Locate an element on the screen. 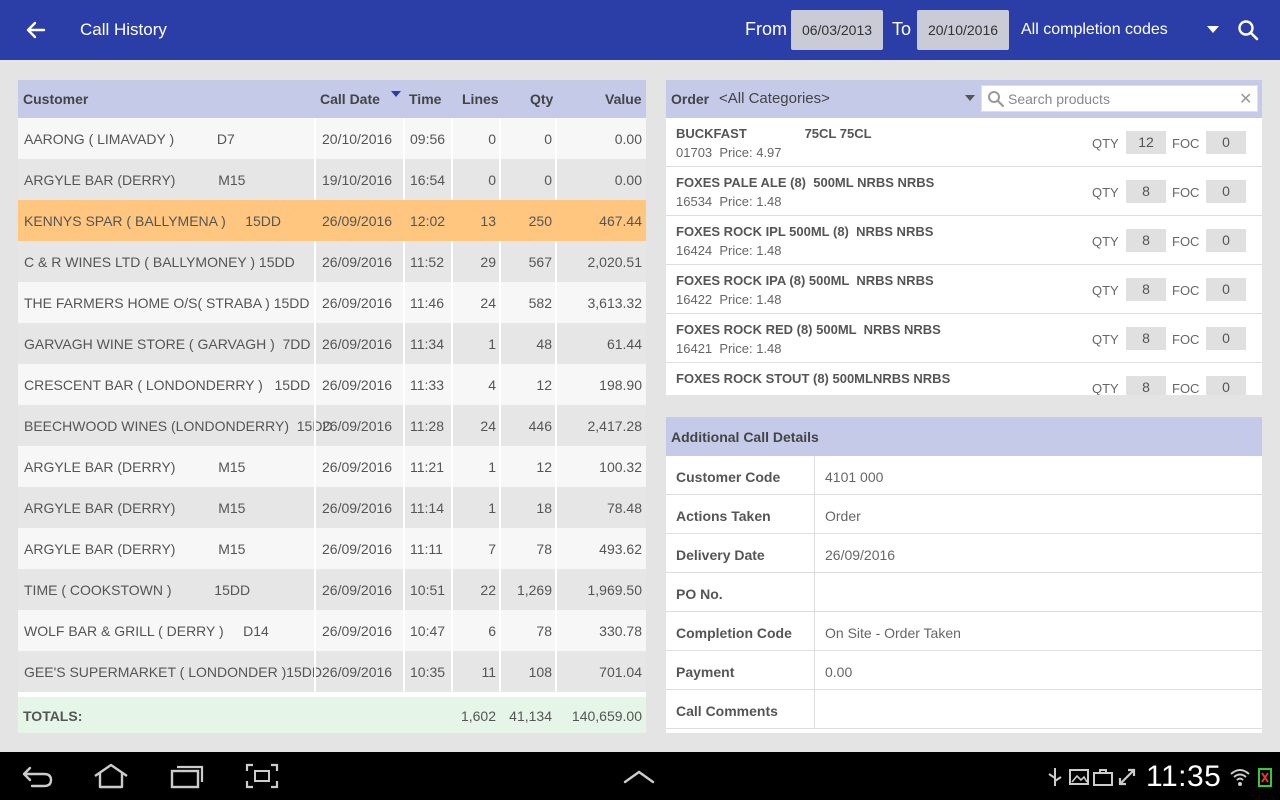 Image resolution: width=1280 pixels, height=800 pixels. product-search-input is located at coordinates (1120, 99).